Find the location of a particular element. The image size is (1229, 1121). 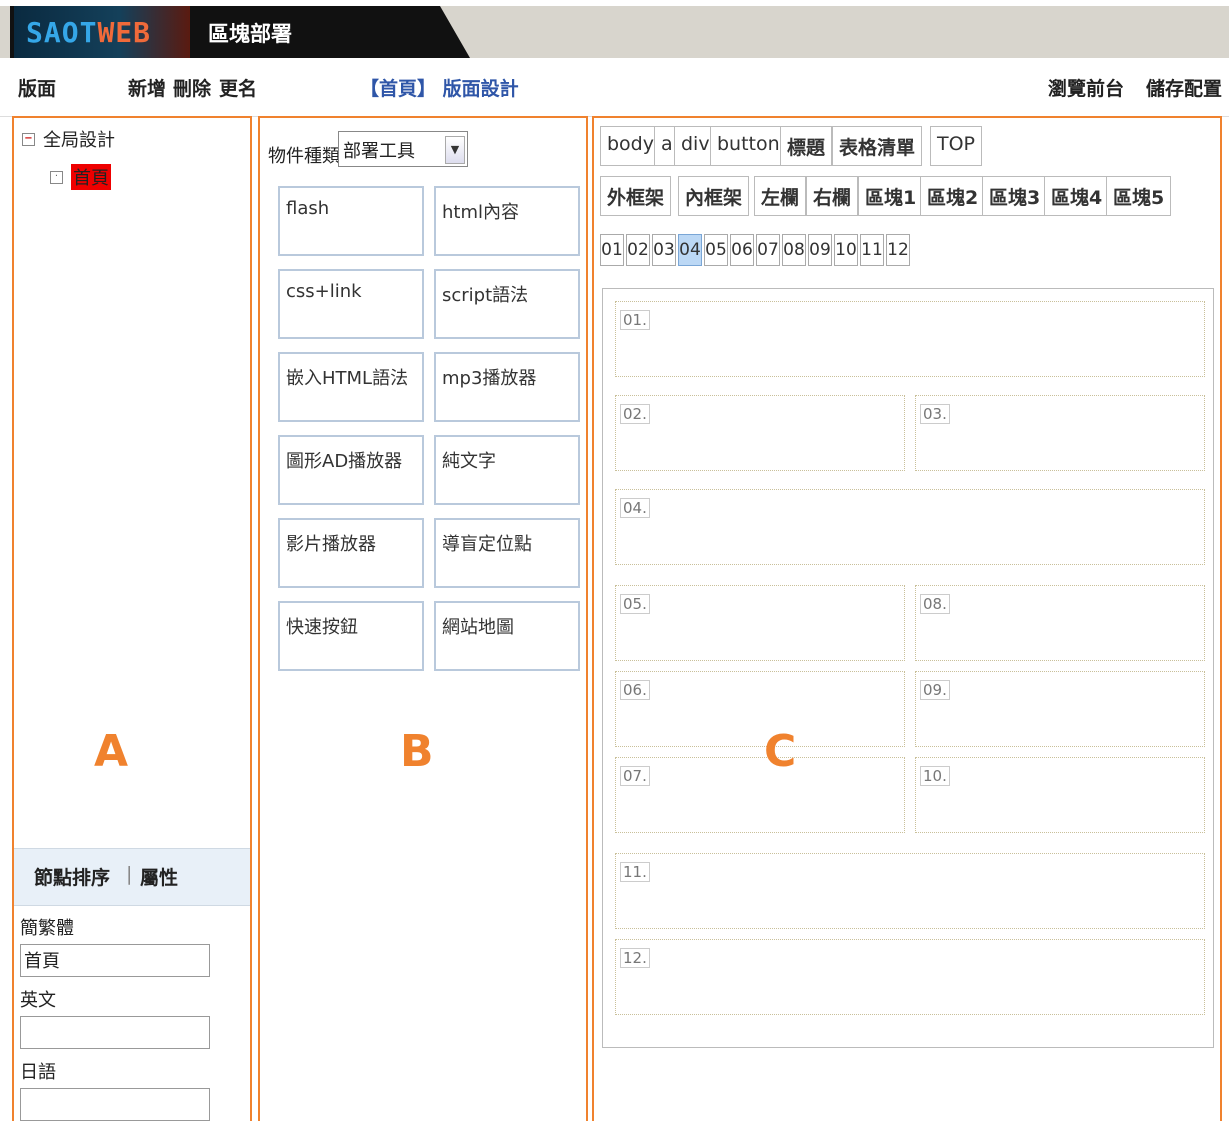

tool-accesskey-anchor: 導盲定位點 is located at coordinates (507, 553).